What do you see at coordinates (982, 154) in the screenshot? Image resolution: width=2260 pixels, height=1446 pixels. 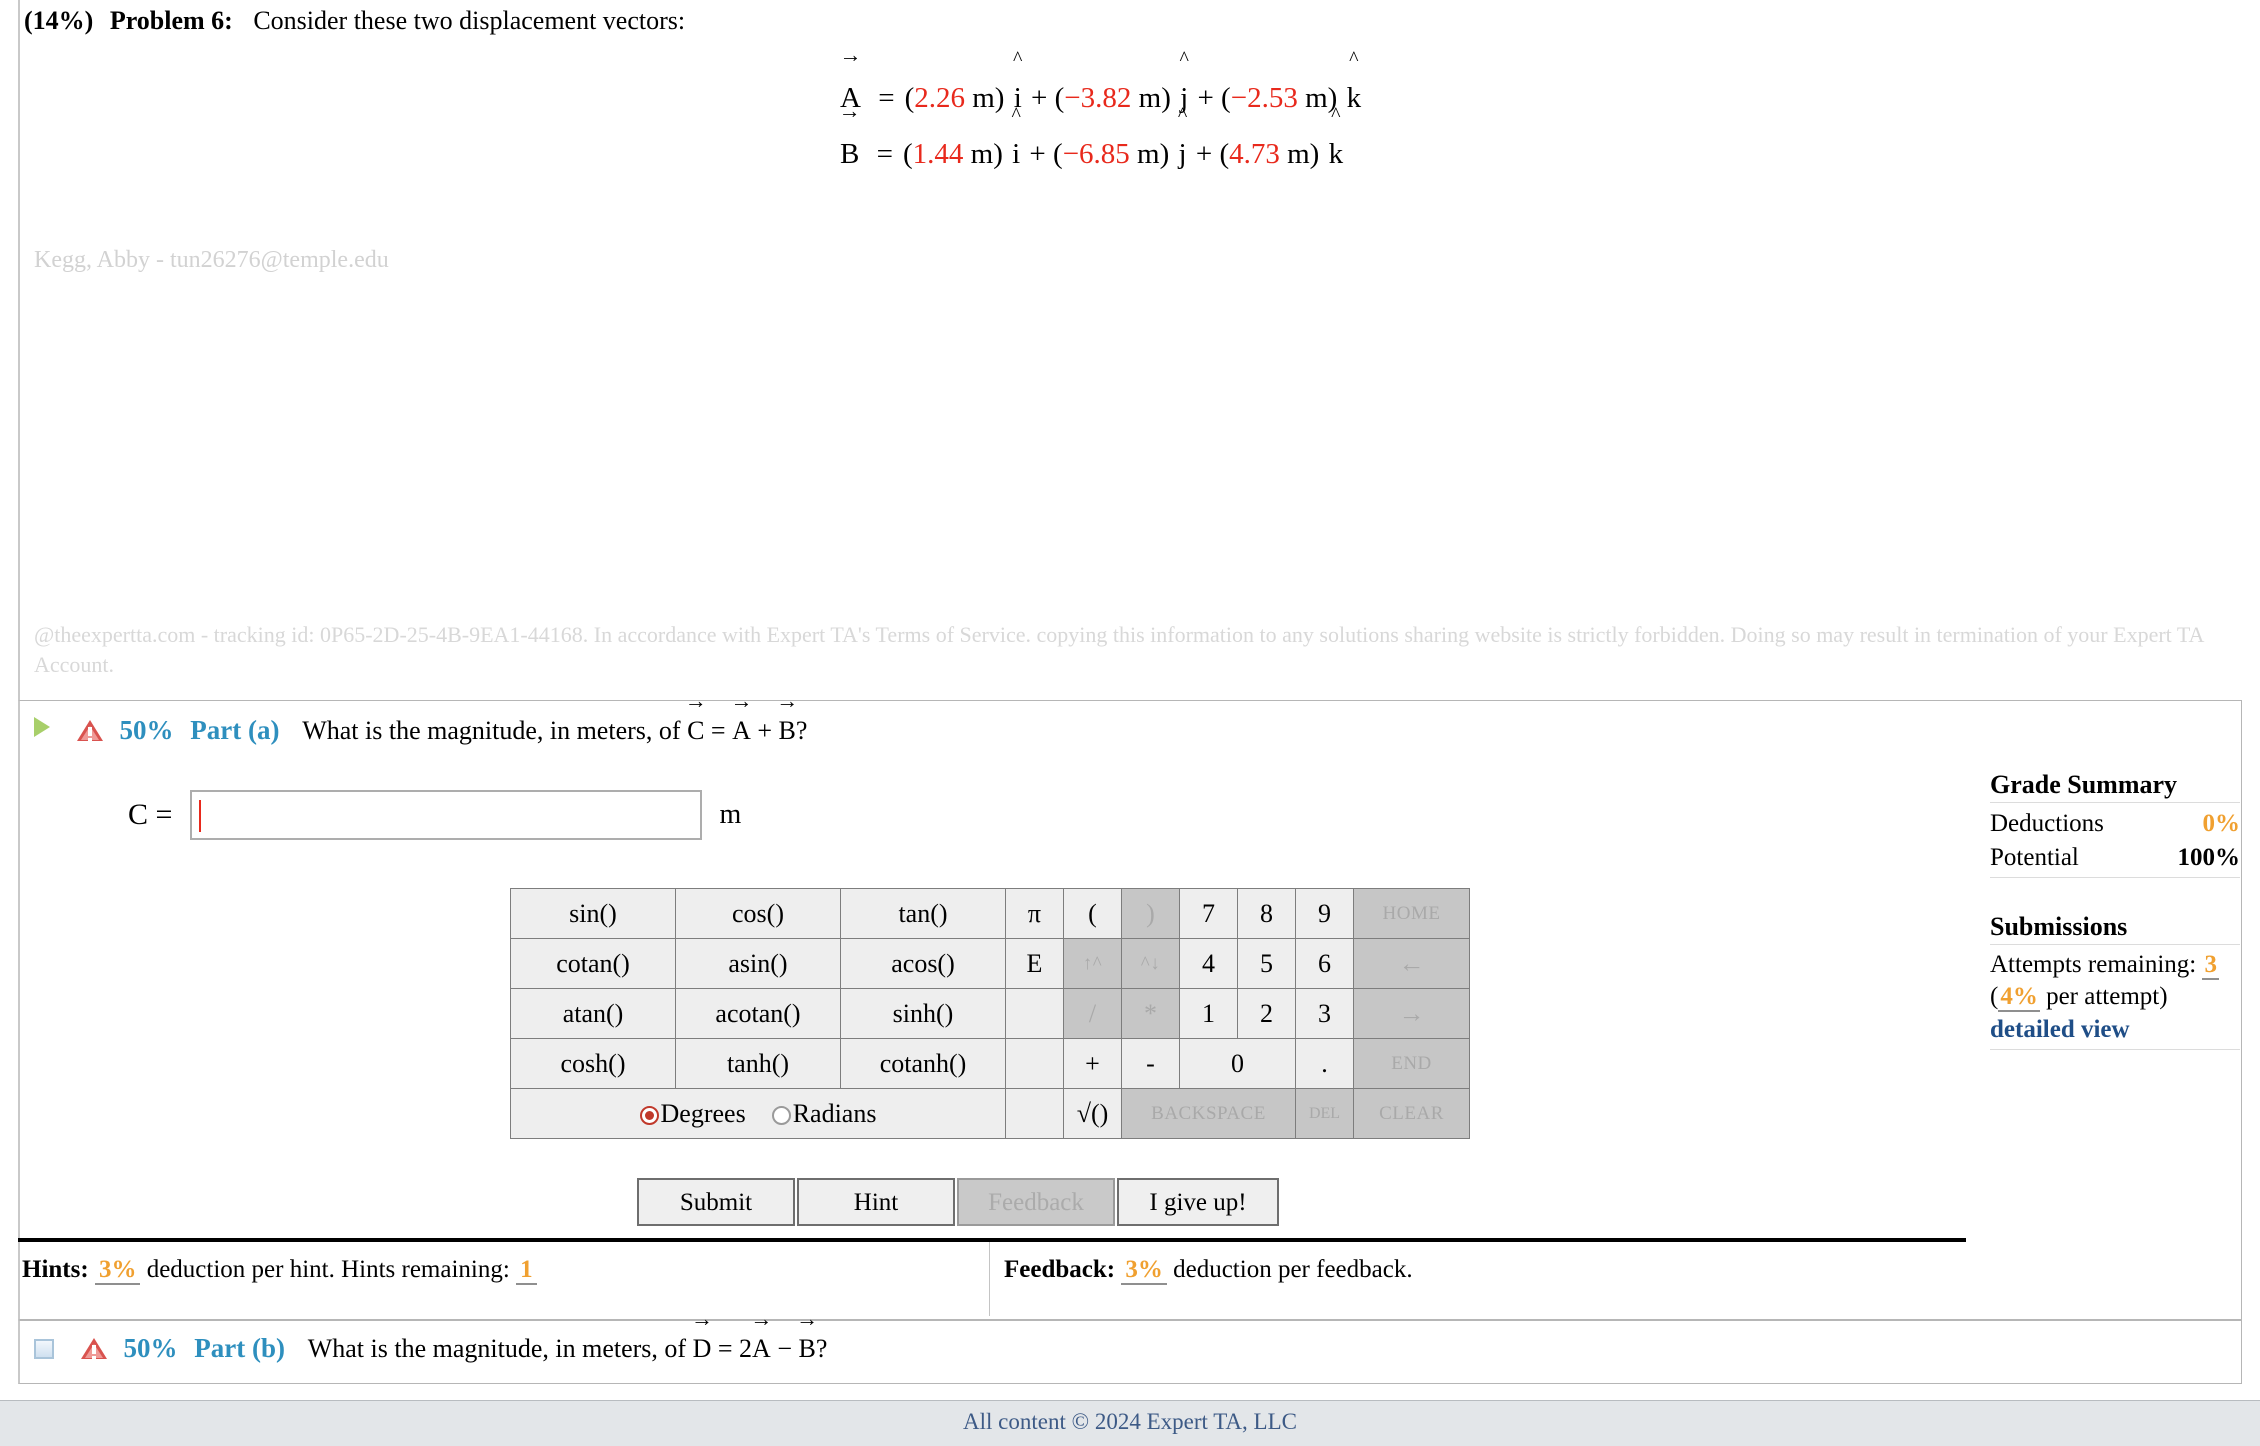 I see `vector-b-x-unit: m` at bounding box center [982, 154].